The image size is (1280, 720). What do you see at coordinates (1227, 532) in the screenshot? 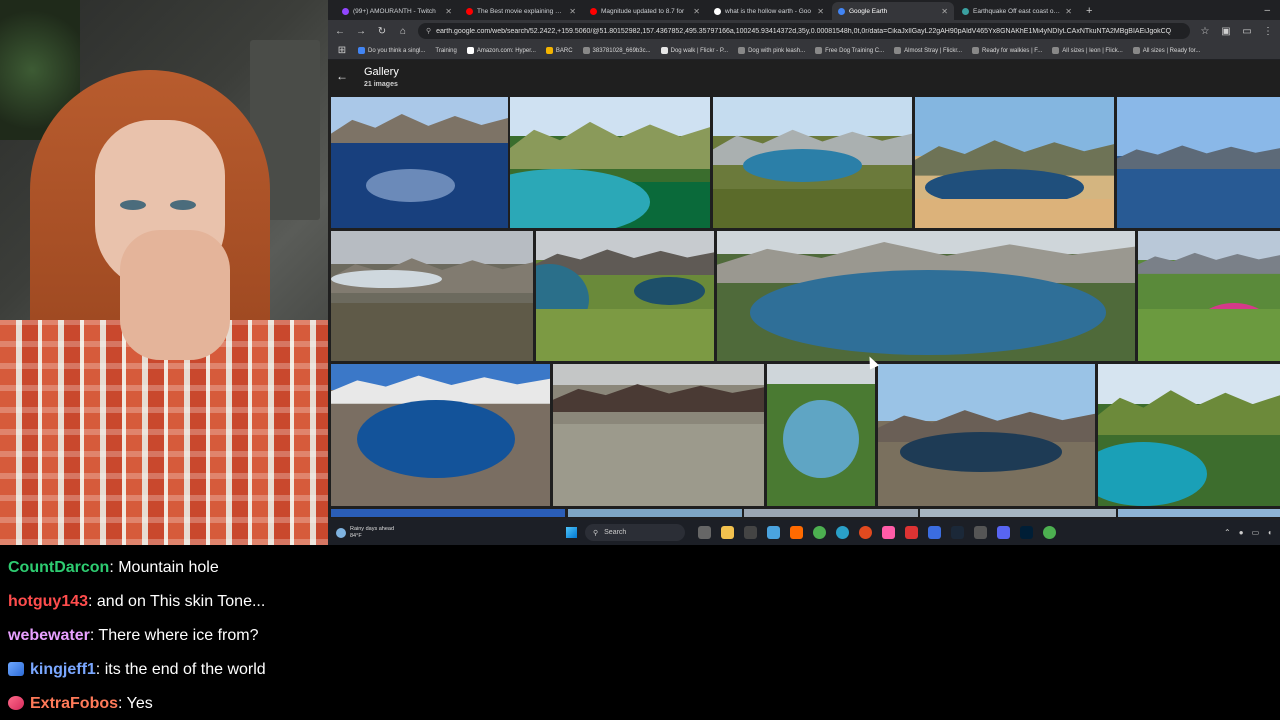
I see `chevron-up-icon: ⌃` at bounding box center [1227, 532].